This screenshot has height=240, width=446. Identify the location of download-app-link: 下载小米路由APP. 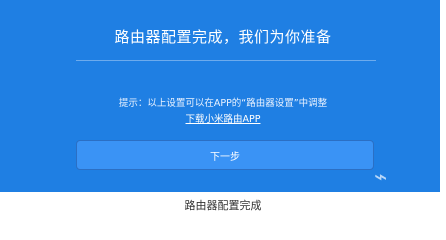
(223, 119).